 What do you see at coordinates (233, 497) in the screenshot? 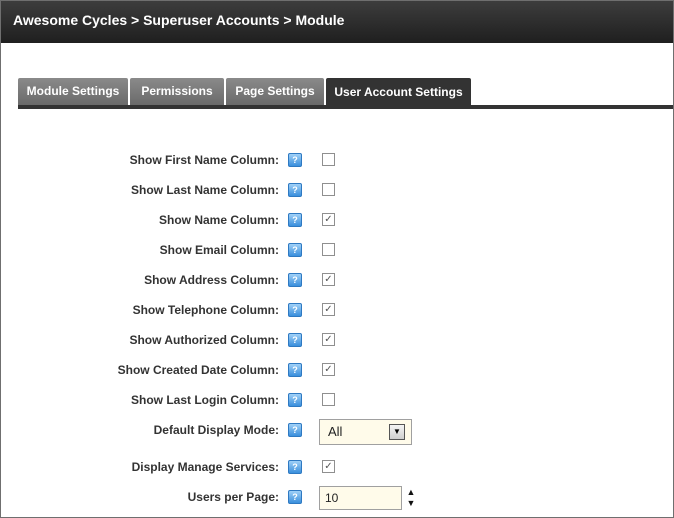
I see `label-users-per-page: Users per Page:` at bounding box center [233, 497].